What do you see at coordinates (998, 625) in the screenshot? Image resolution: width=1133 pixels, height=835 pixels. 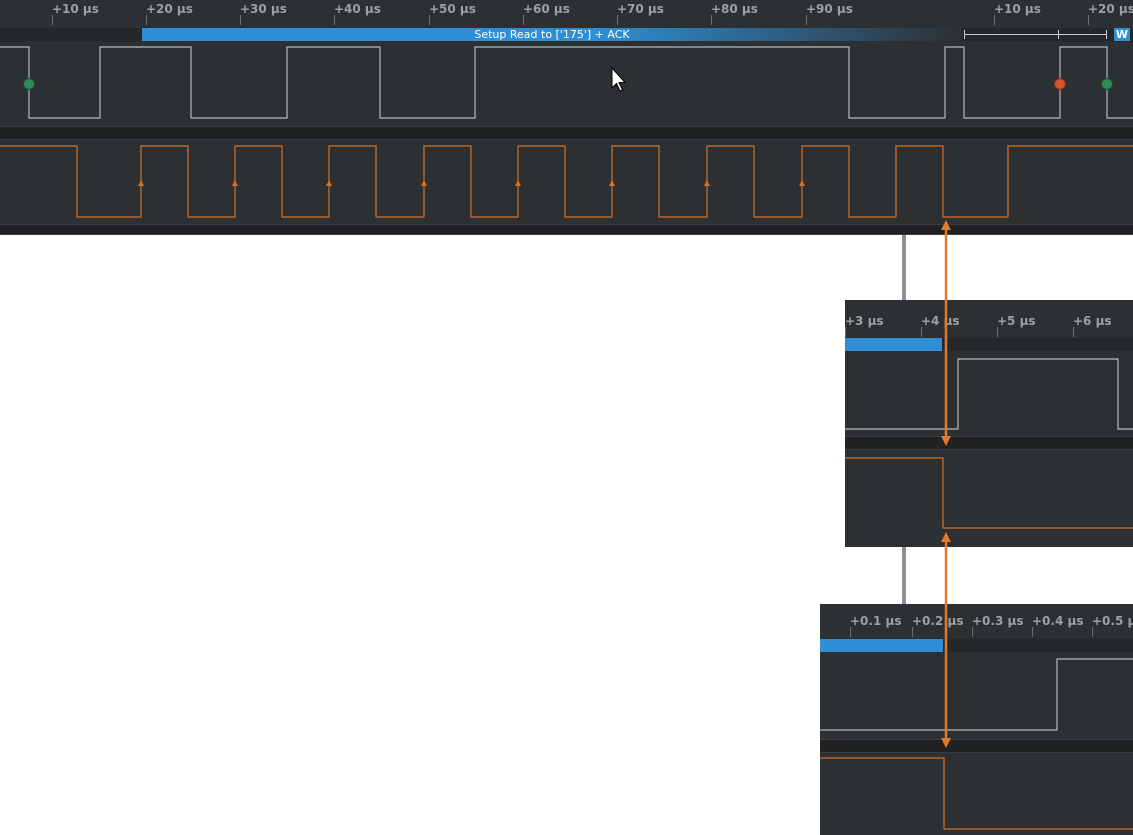 I see `ruler-tick: +0.3 µs` at bounding box center [998, 625].